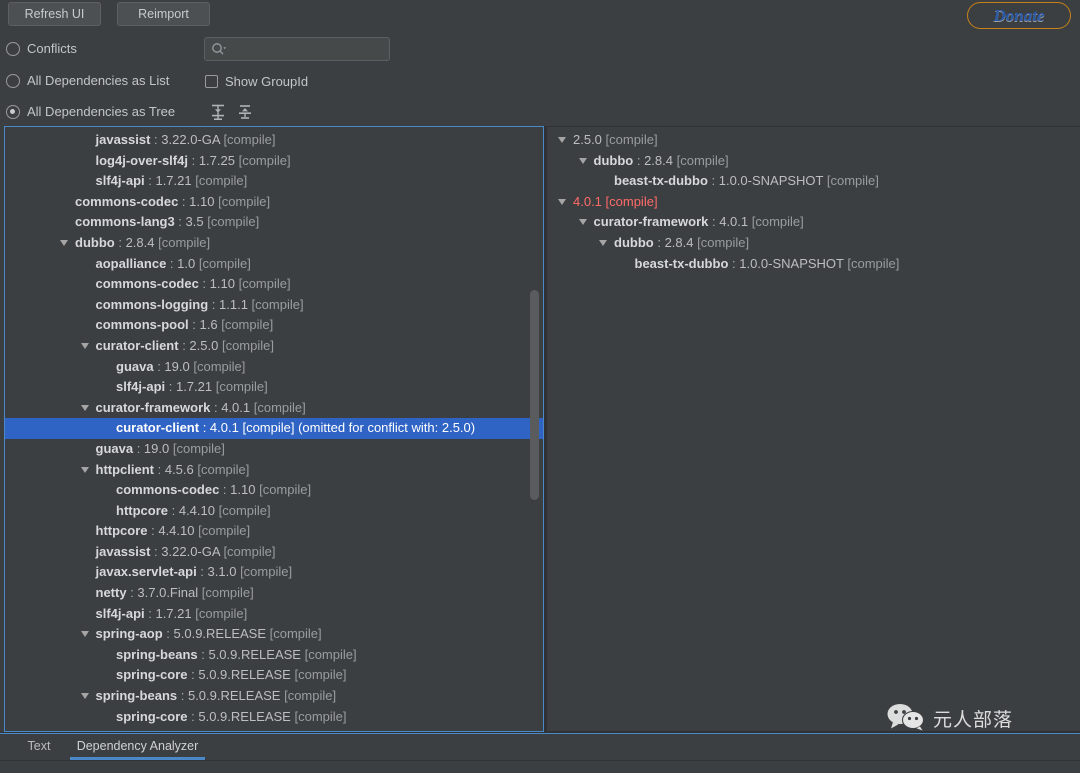  Describe the element at coordinates (236, 654) in the screenshot. I see `tree-node-label: spring-beans : 5.0.9.RELEASE [compile]` at that location.